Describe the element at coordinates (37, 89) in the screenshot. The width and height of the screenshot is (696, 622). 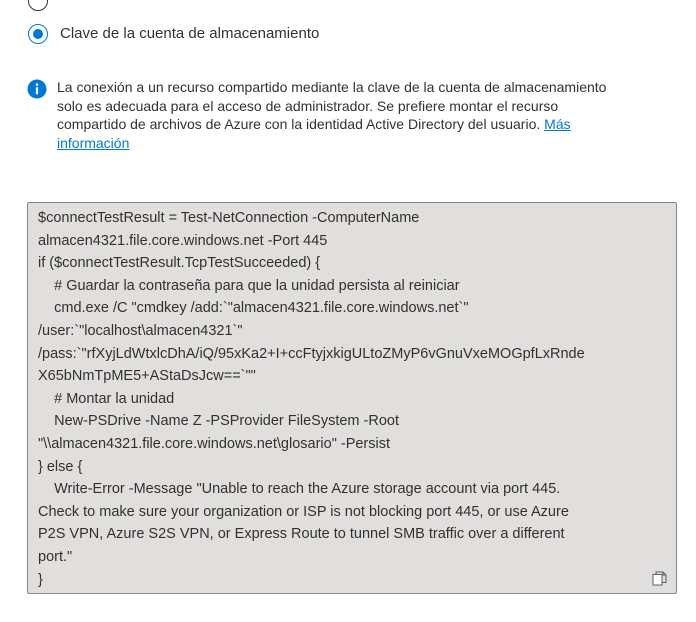
I see `info-icon` at that location.